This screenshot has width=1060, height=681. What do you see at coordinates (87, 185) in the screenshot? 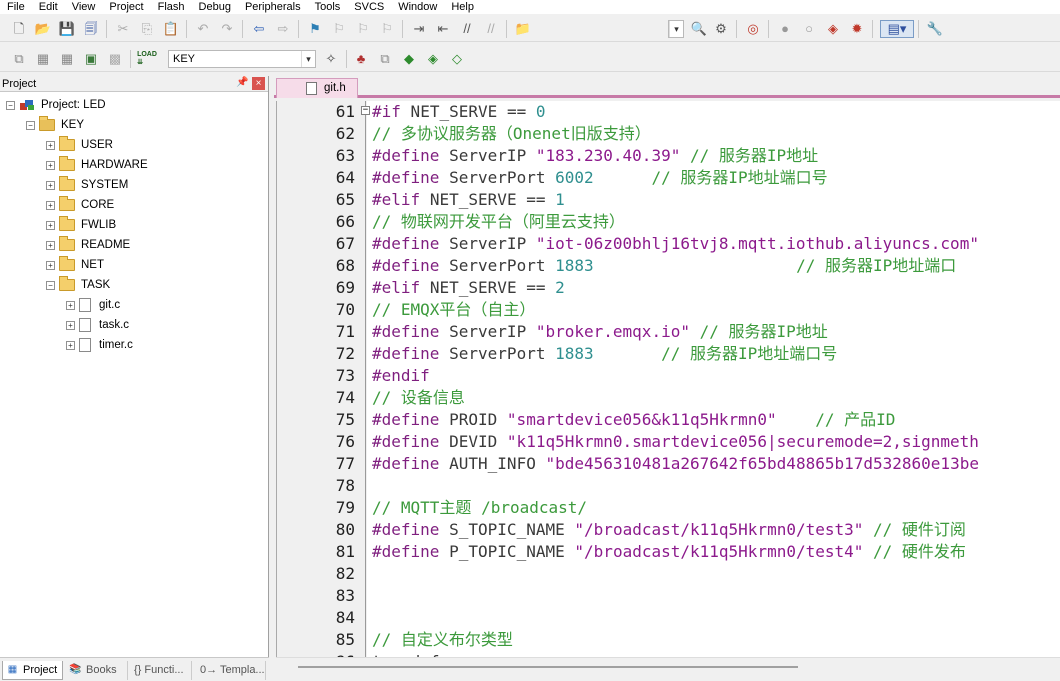
I see `tree-group-system: + SYSTEM` at bounding box center [87, 185].